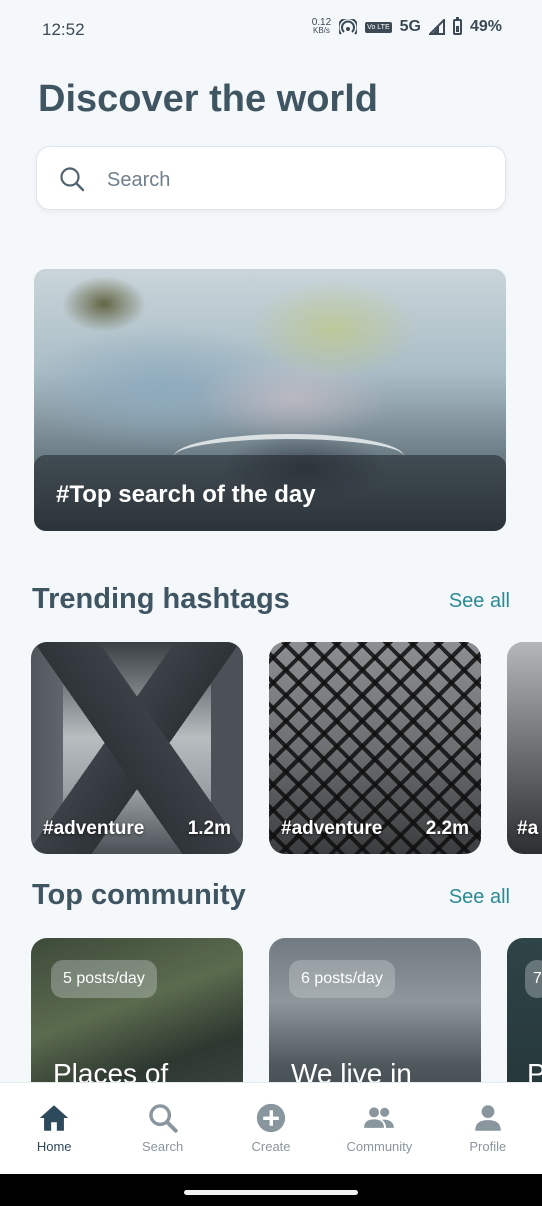 Image resolution: width=542 pixels, height=1206 pixels. I want to click on battery-icon, so click(457, 26).